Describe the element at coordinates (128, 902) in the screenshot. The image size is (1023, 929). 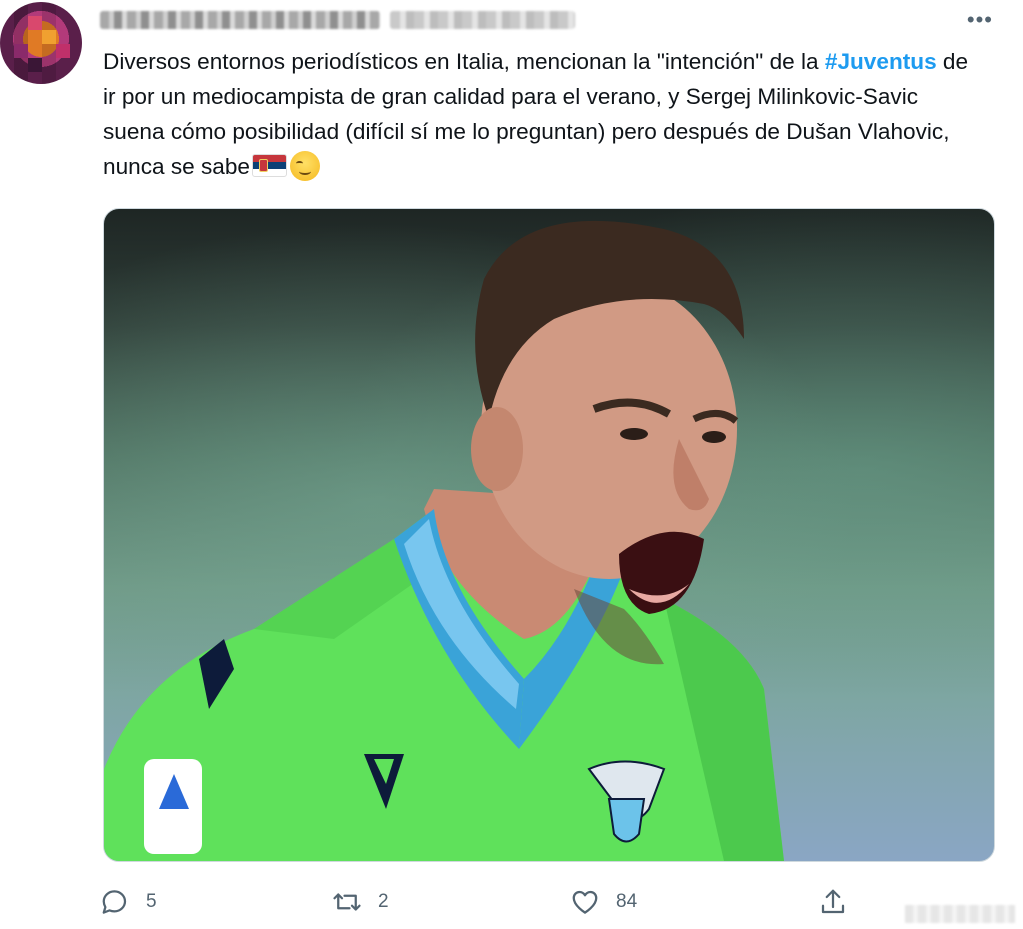
I see `reply-button: 5` at that location.